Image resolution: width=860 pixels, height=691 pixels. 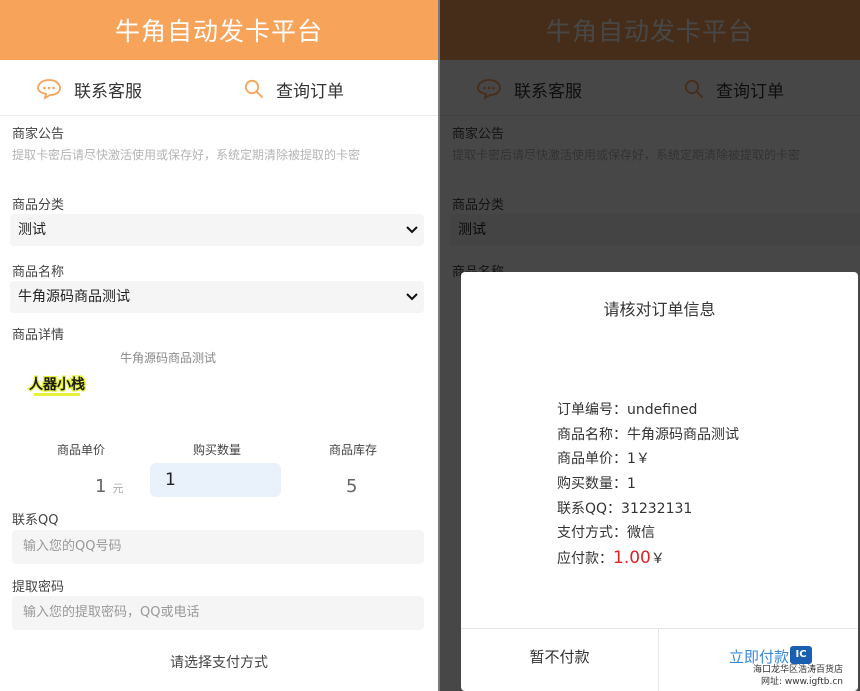 What do you see at coordinates (632, 558) in the screenshot?
I see `amount-value: 1.00` at bounding box center [632, 558].